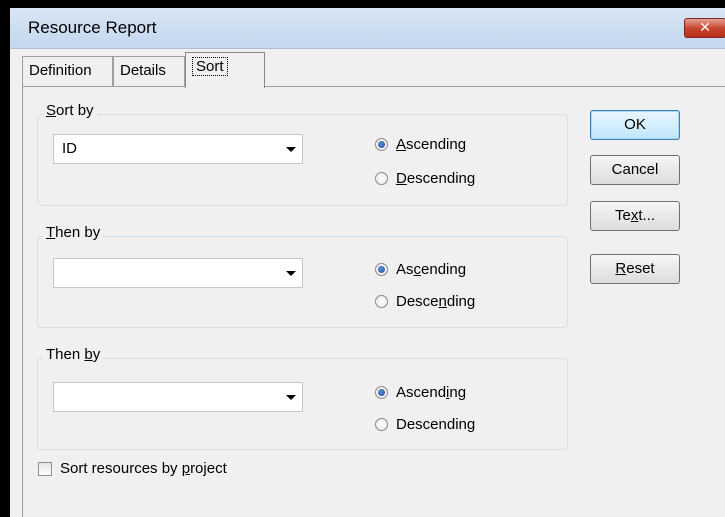  Describe the element at coordinates (60, 70) in the screenshot. I see `tab-definition-label: Definition` at that location.